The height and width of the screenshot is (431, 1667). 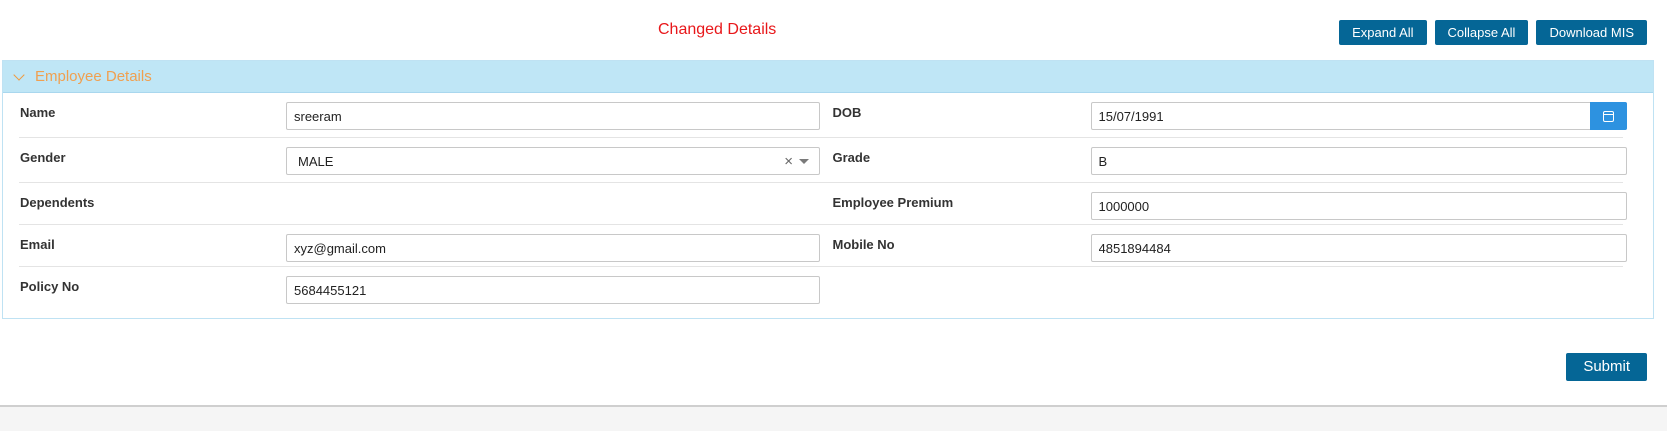 I want to click on gender-cell: Gender MALE ×, so click(x=418, y=160).